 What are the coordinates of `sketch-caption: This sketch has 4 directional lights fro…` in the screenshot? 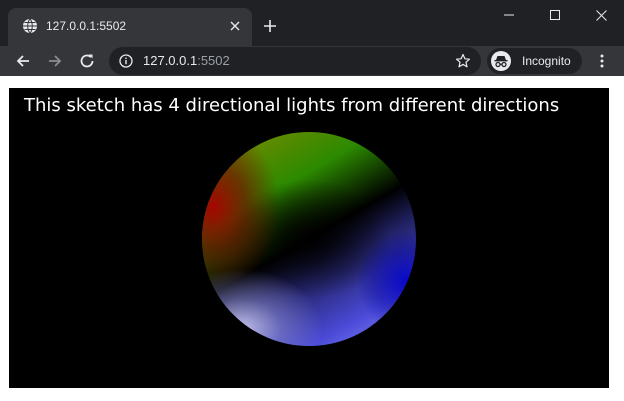 It's located at (292, 105).